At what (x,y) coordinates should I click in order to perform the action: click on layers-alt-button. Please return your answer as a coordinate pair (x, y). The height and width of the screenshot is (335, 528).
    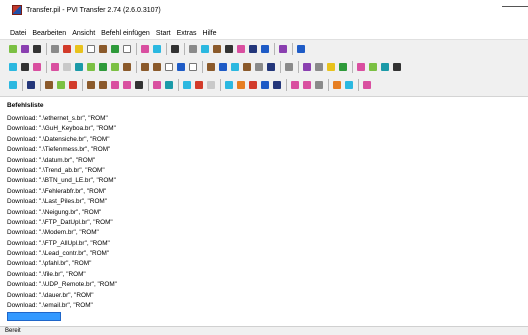
    Looking at the image, I should click on (127, 85).